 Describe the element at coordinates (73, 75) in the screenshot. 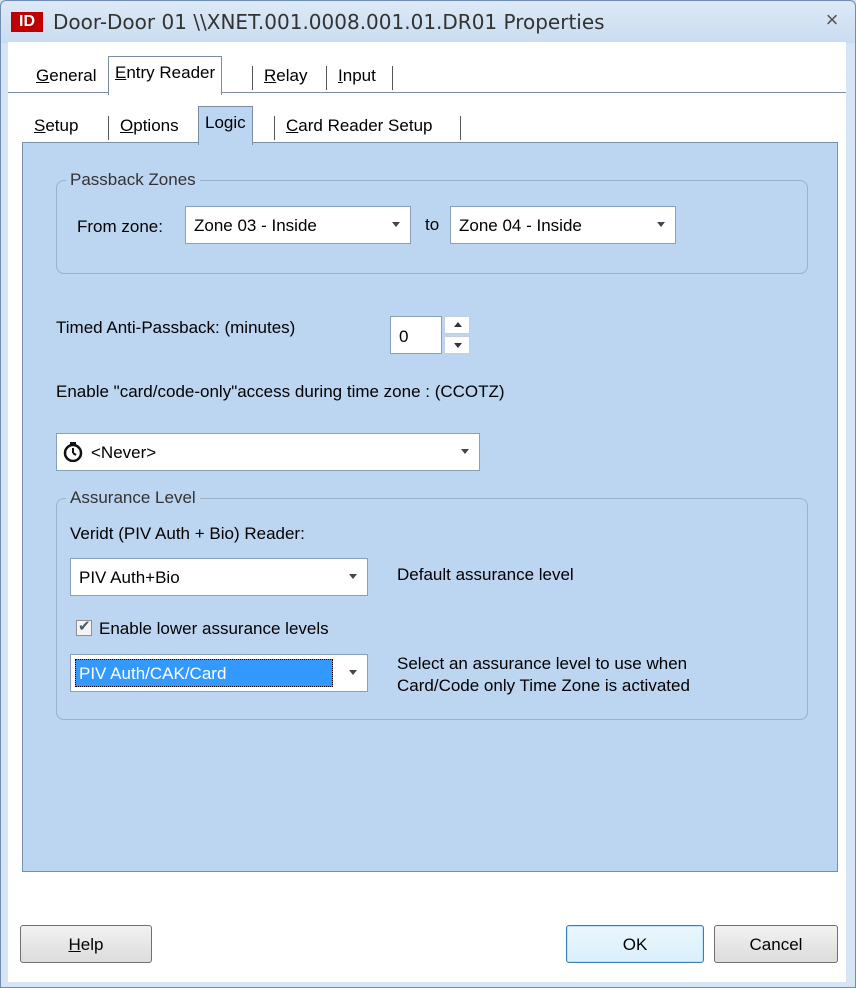

I see `tab-general-label: eneral` at that location.